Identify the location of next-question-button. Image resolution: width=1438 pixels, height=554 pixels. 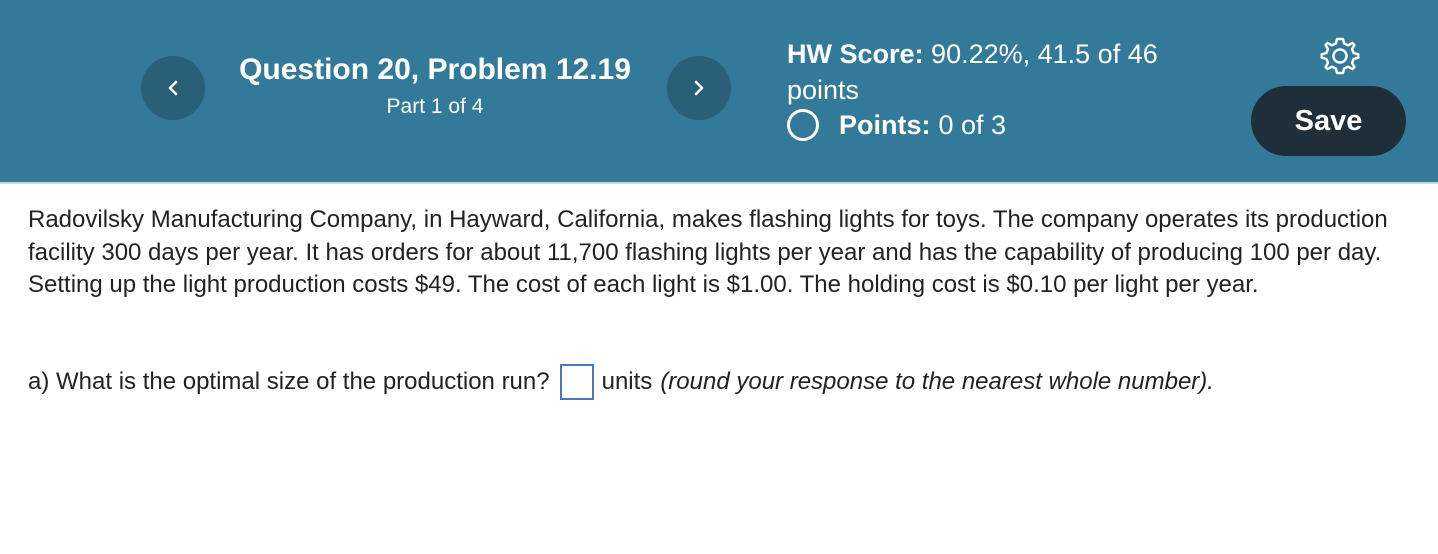
(699, 88).